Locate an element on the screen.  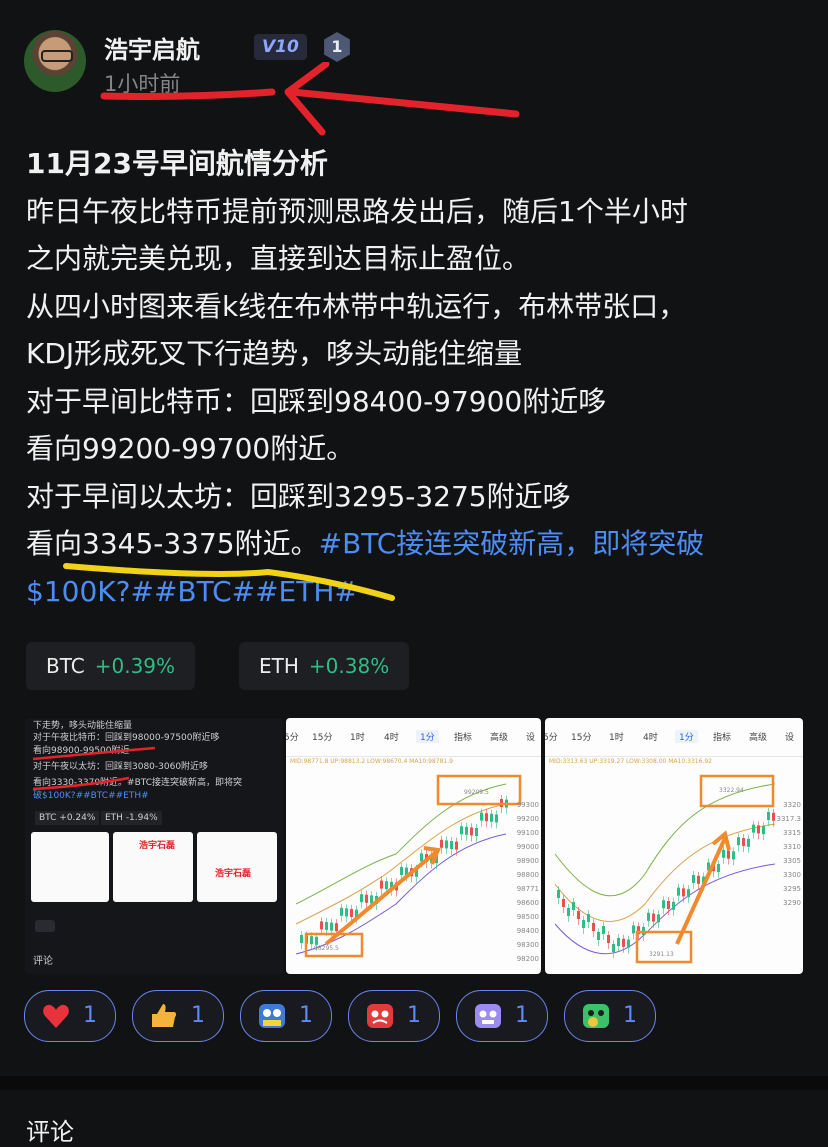
price-tick: 98800 is located at coordinates (527, 875).